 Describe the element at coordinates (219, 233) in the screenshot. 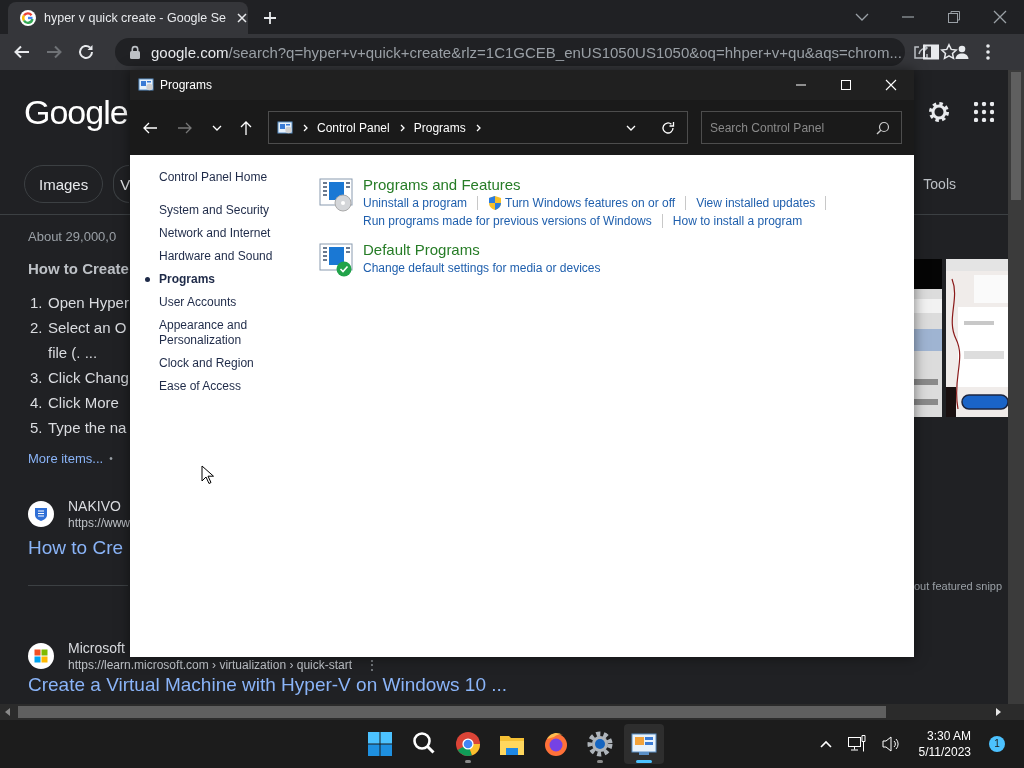

I see `category-link: Network and Internet` at that location.